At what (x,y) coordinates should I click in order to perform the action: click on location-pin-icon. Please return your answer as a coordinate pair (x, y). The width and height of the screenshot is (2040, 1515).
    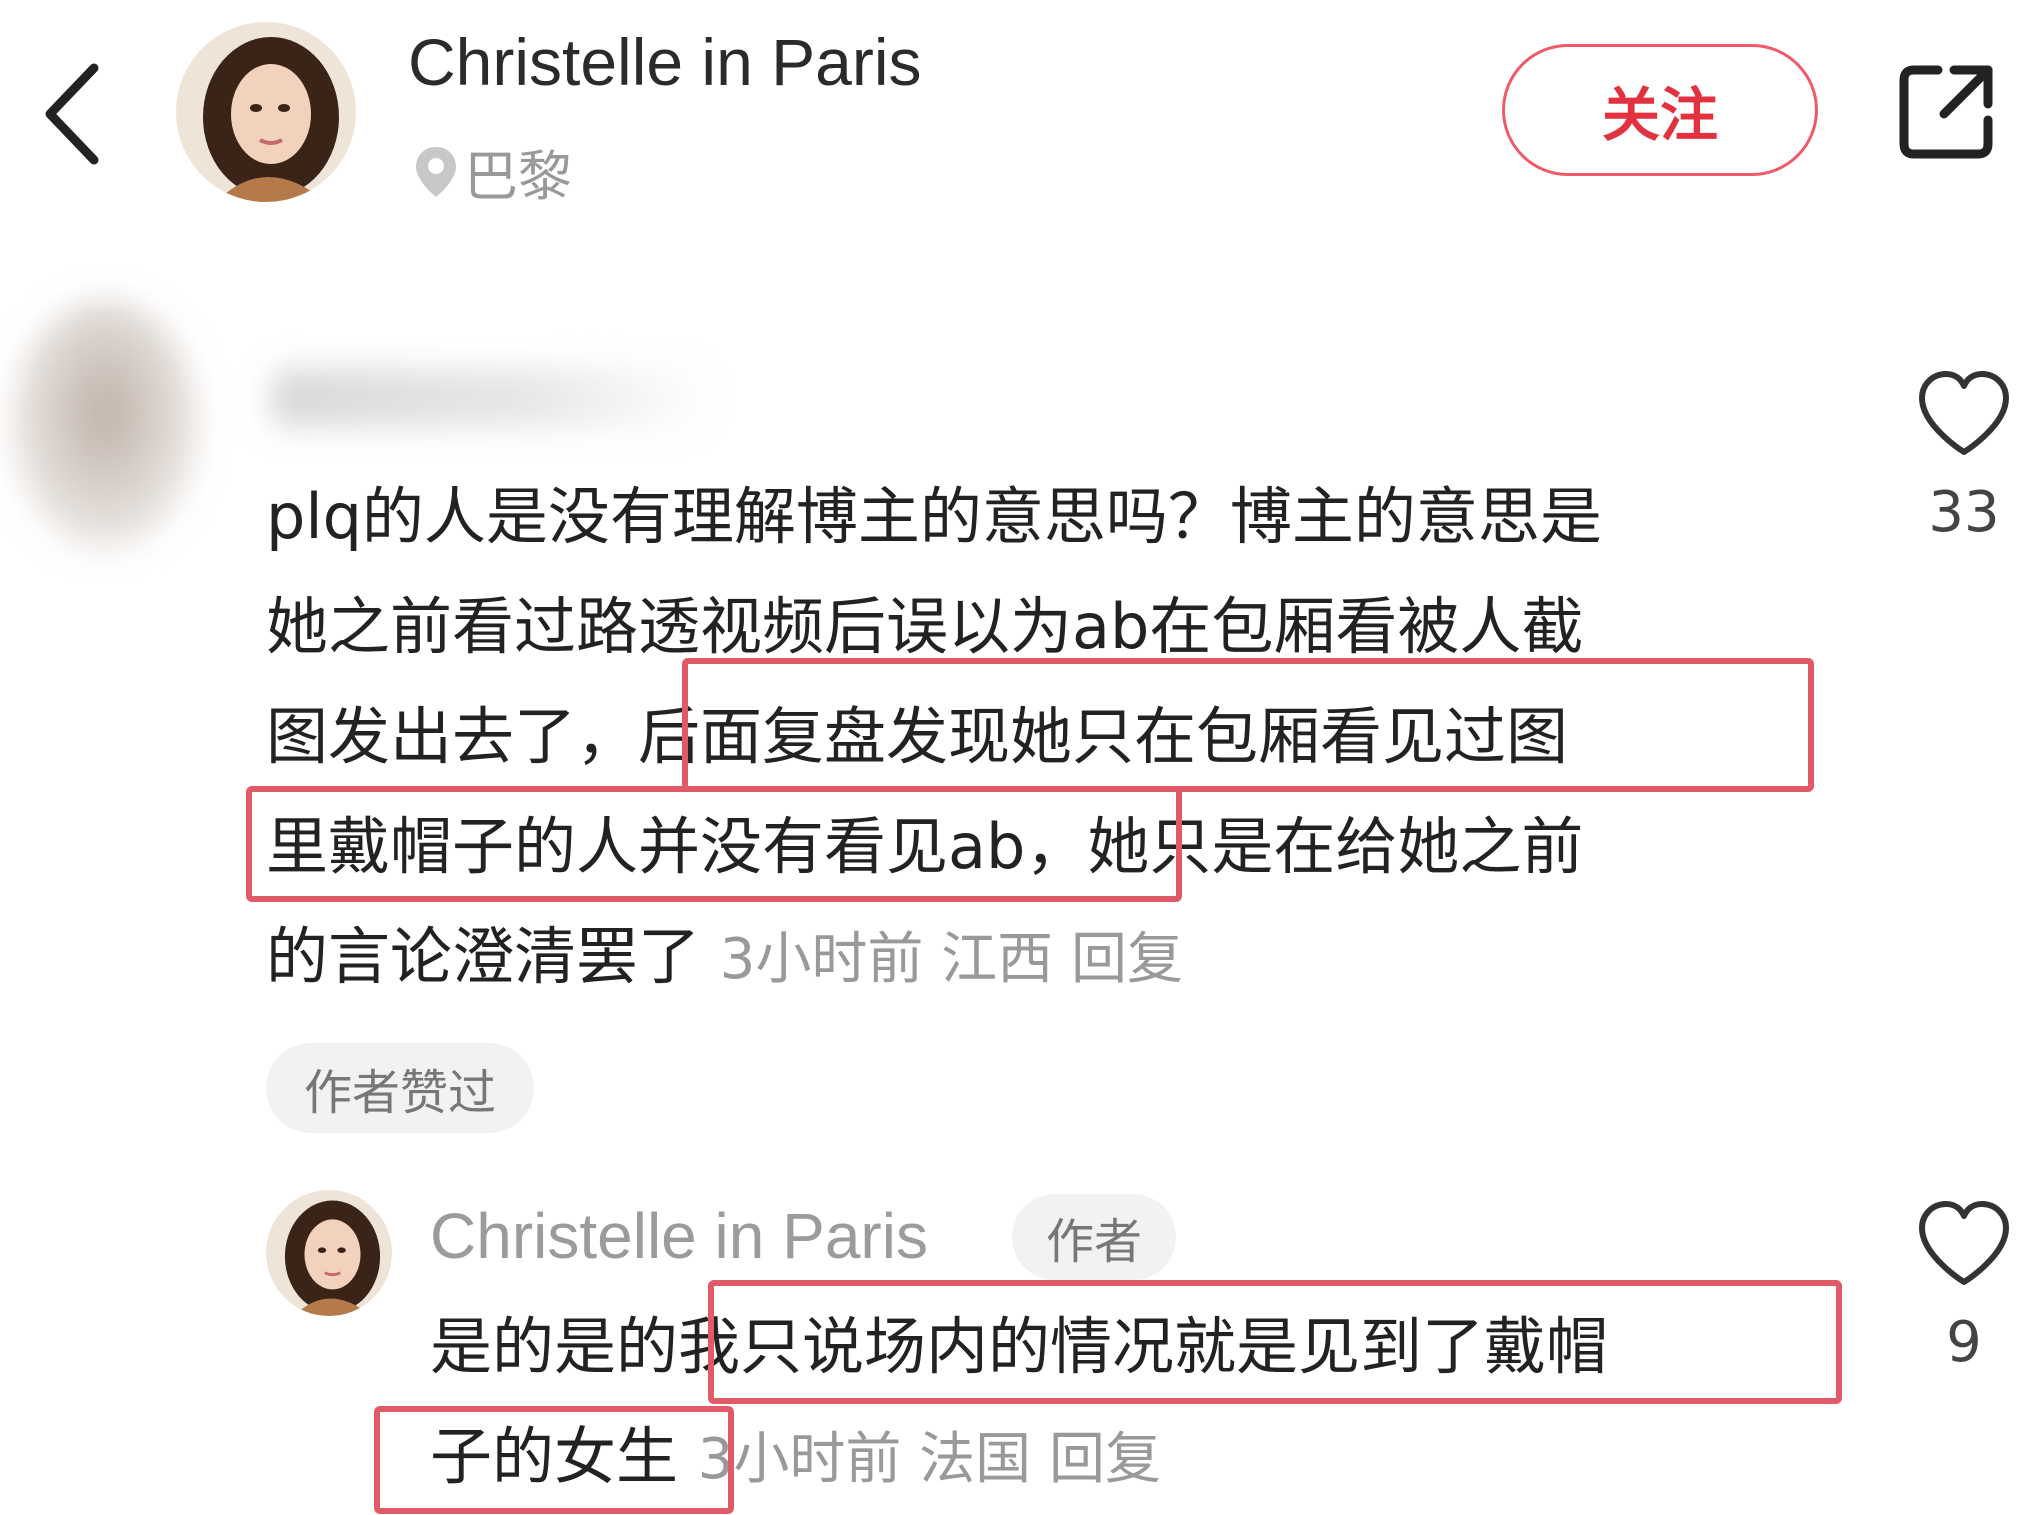
    Looking at the image, I should click on (436, 172).